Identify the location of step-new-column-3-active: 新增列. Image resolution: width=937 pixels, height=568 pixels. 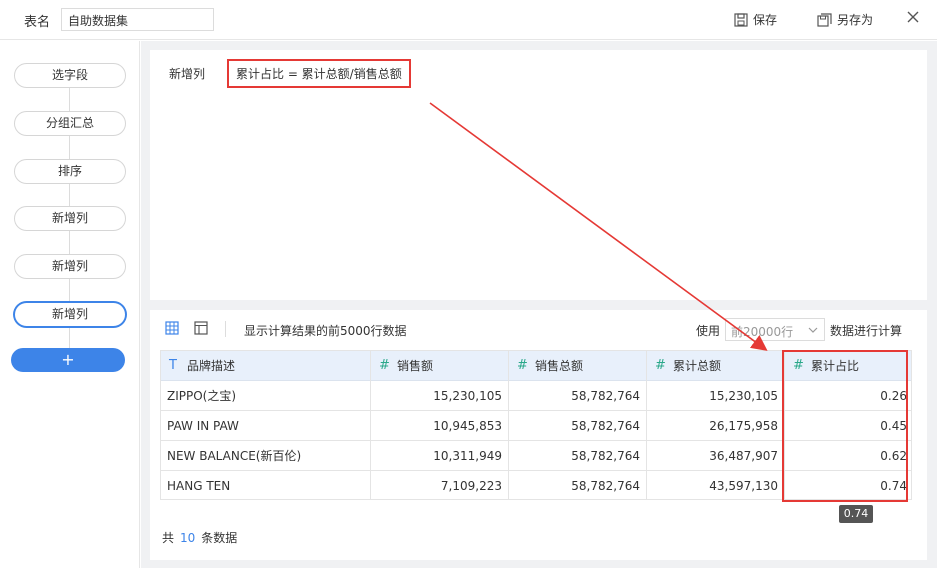
(70, 314).